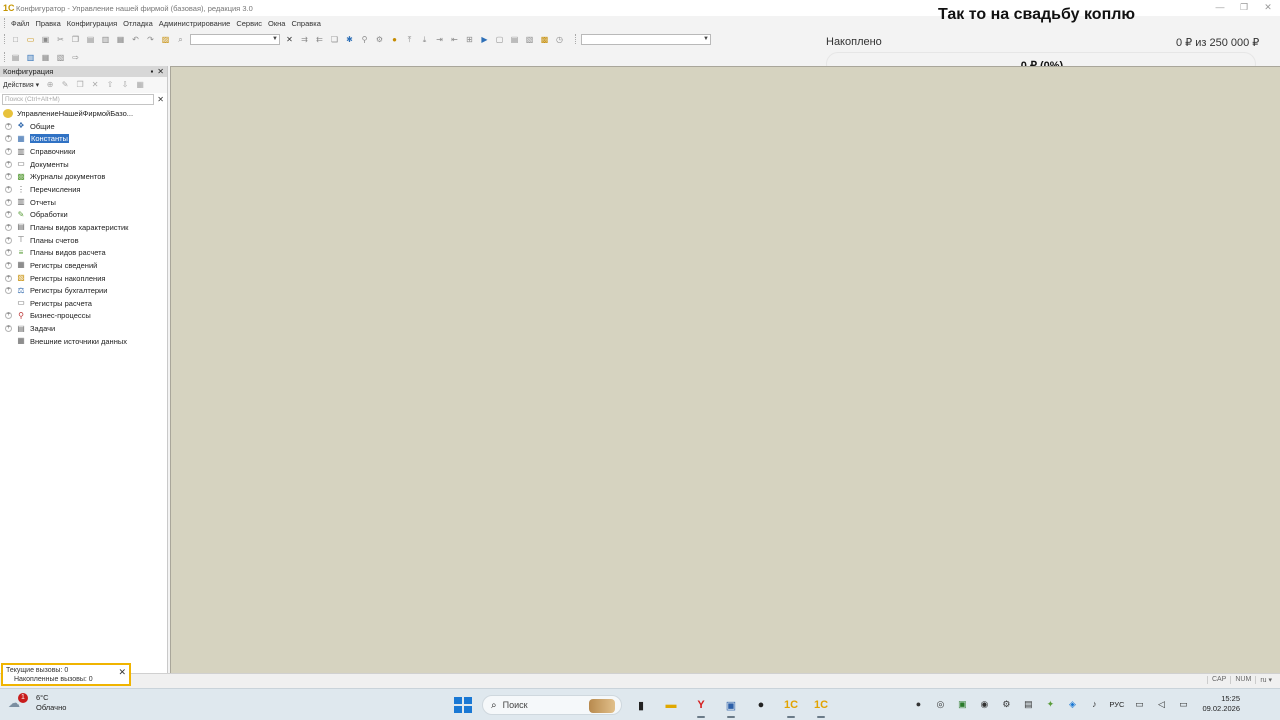  Describe the element at coordinates (304, 39) in the screenshot. I see `find-next-icon: ⇉` at that location.